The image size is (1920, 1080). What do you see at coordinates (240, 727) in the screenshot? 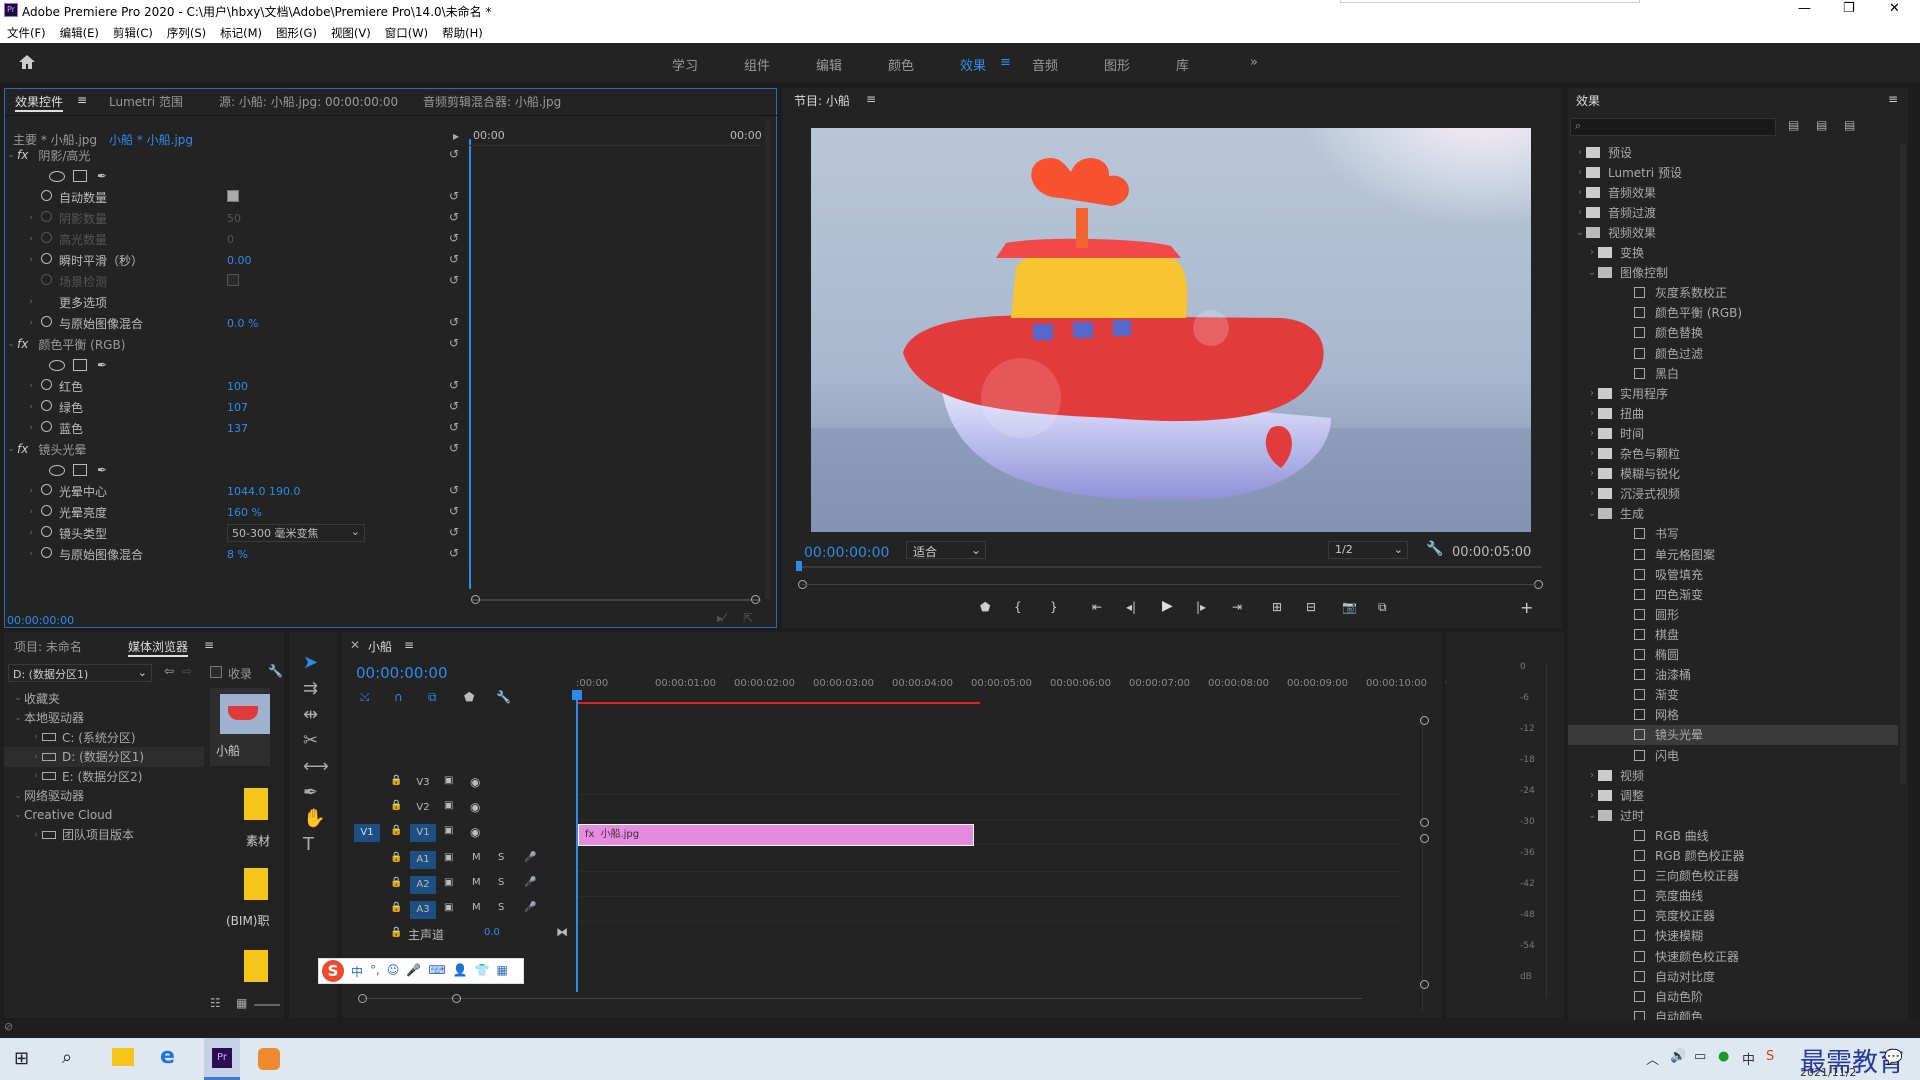
I see `thumb-boat: 小船` at bounding box center [240, 727].